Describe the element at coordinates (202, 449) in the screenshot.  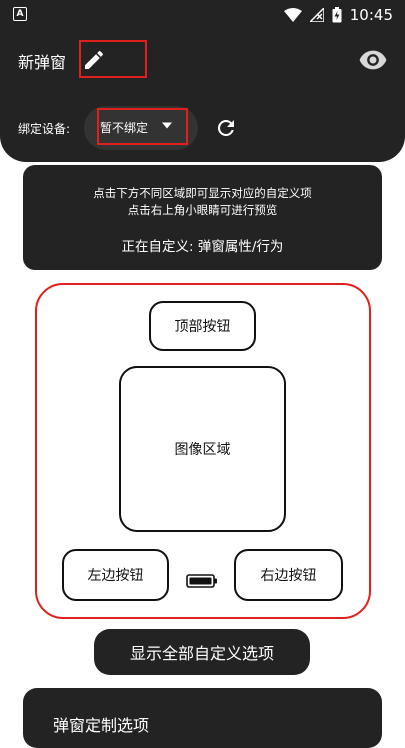
I see `image-area-region: 图像区域` at that location.